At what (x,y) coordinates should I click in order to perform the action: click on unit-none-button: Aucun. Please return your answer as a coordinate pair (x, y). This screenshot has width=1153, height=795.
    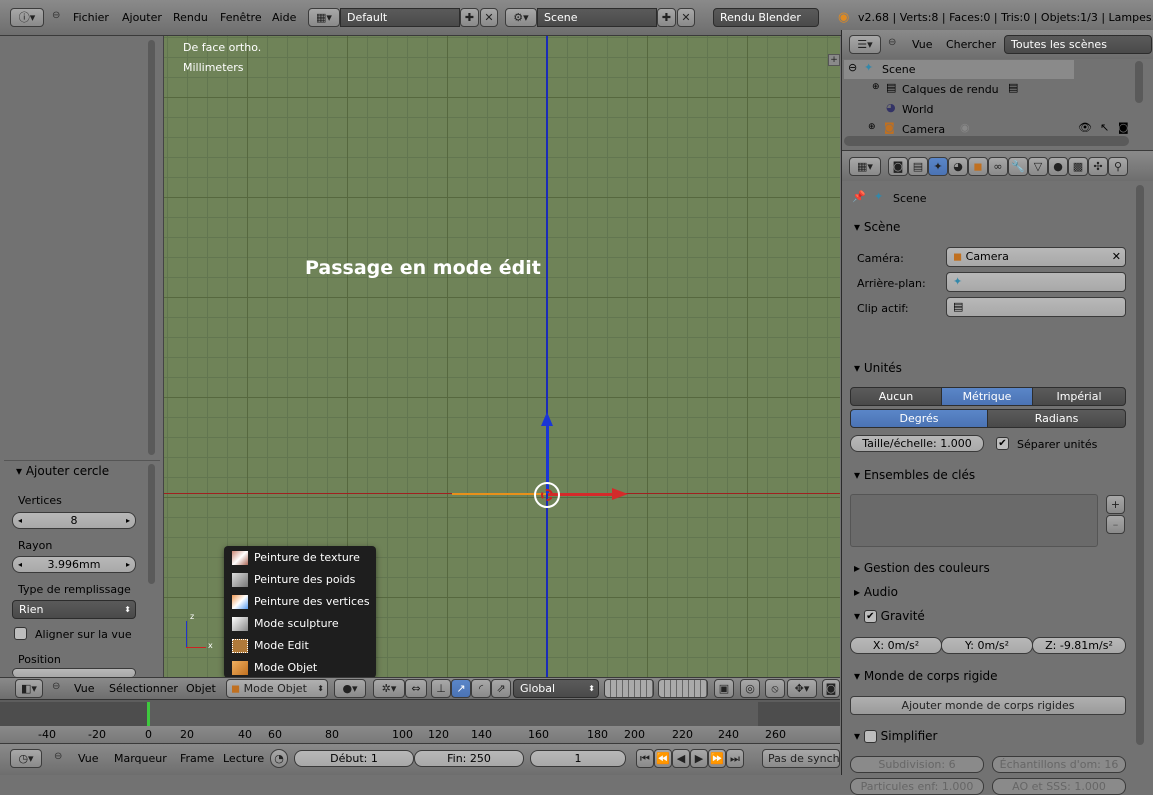
    Looking at the image, I should click on (896, 396).